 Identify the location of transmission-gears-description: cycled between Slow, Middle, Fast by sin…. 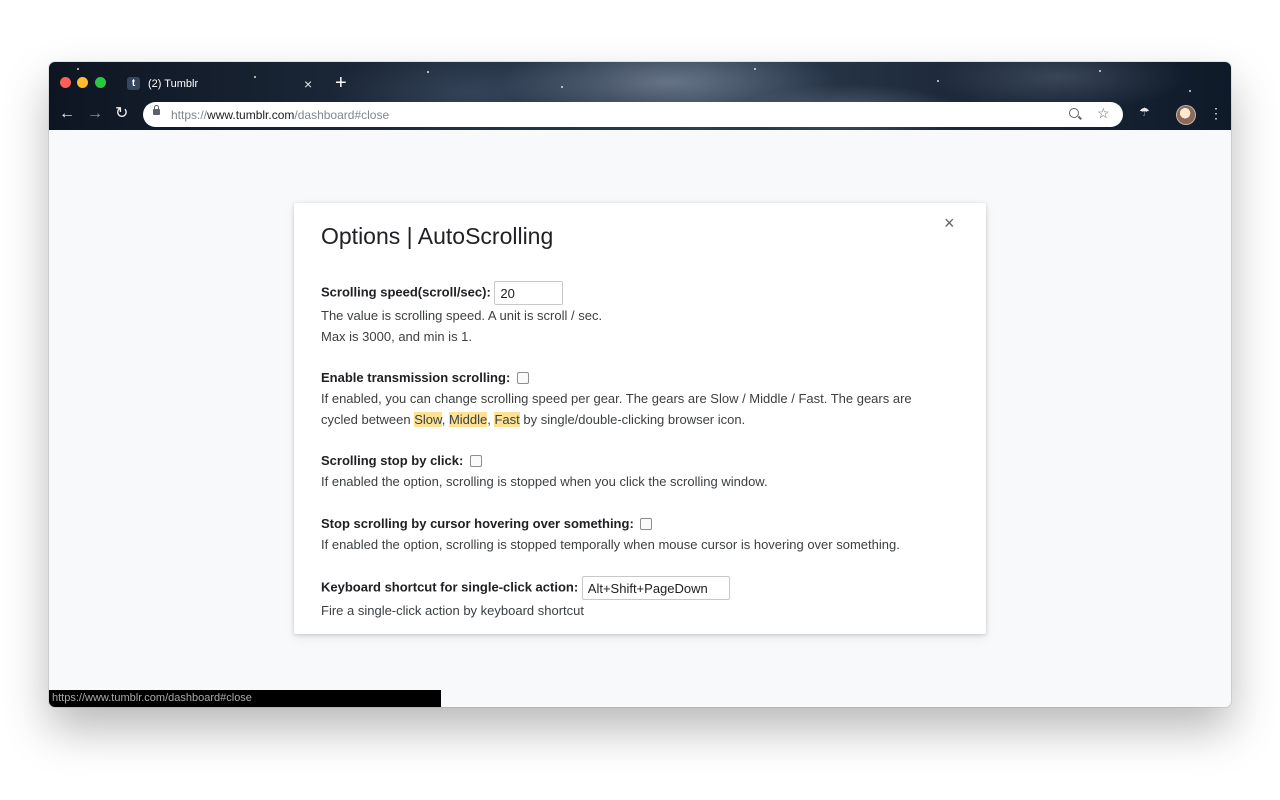
(533, 419).